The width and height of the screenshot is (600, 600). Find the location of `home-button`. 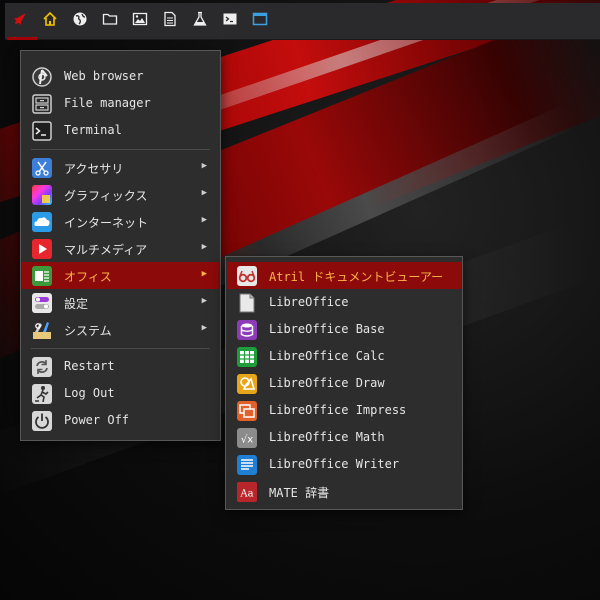

home-button is located at coordinates (50, 21).